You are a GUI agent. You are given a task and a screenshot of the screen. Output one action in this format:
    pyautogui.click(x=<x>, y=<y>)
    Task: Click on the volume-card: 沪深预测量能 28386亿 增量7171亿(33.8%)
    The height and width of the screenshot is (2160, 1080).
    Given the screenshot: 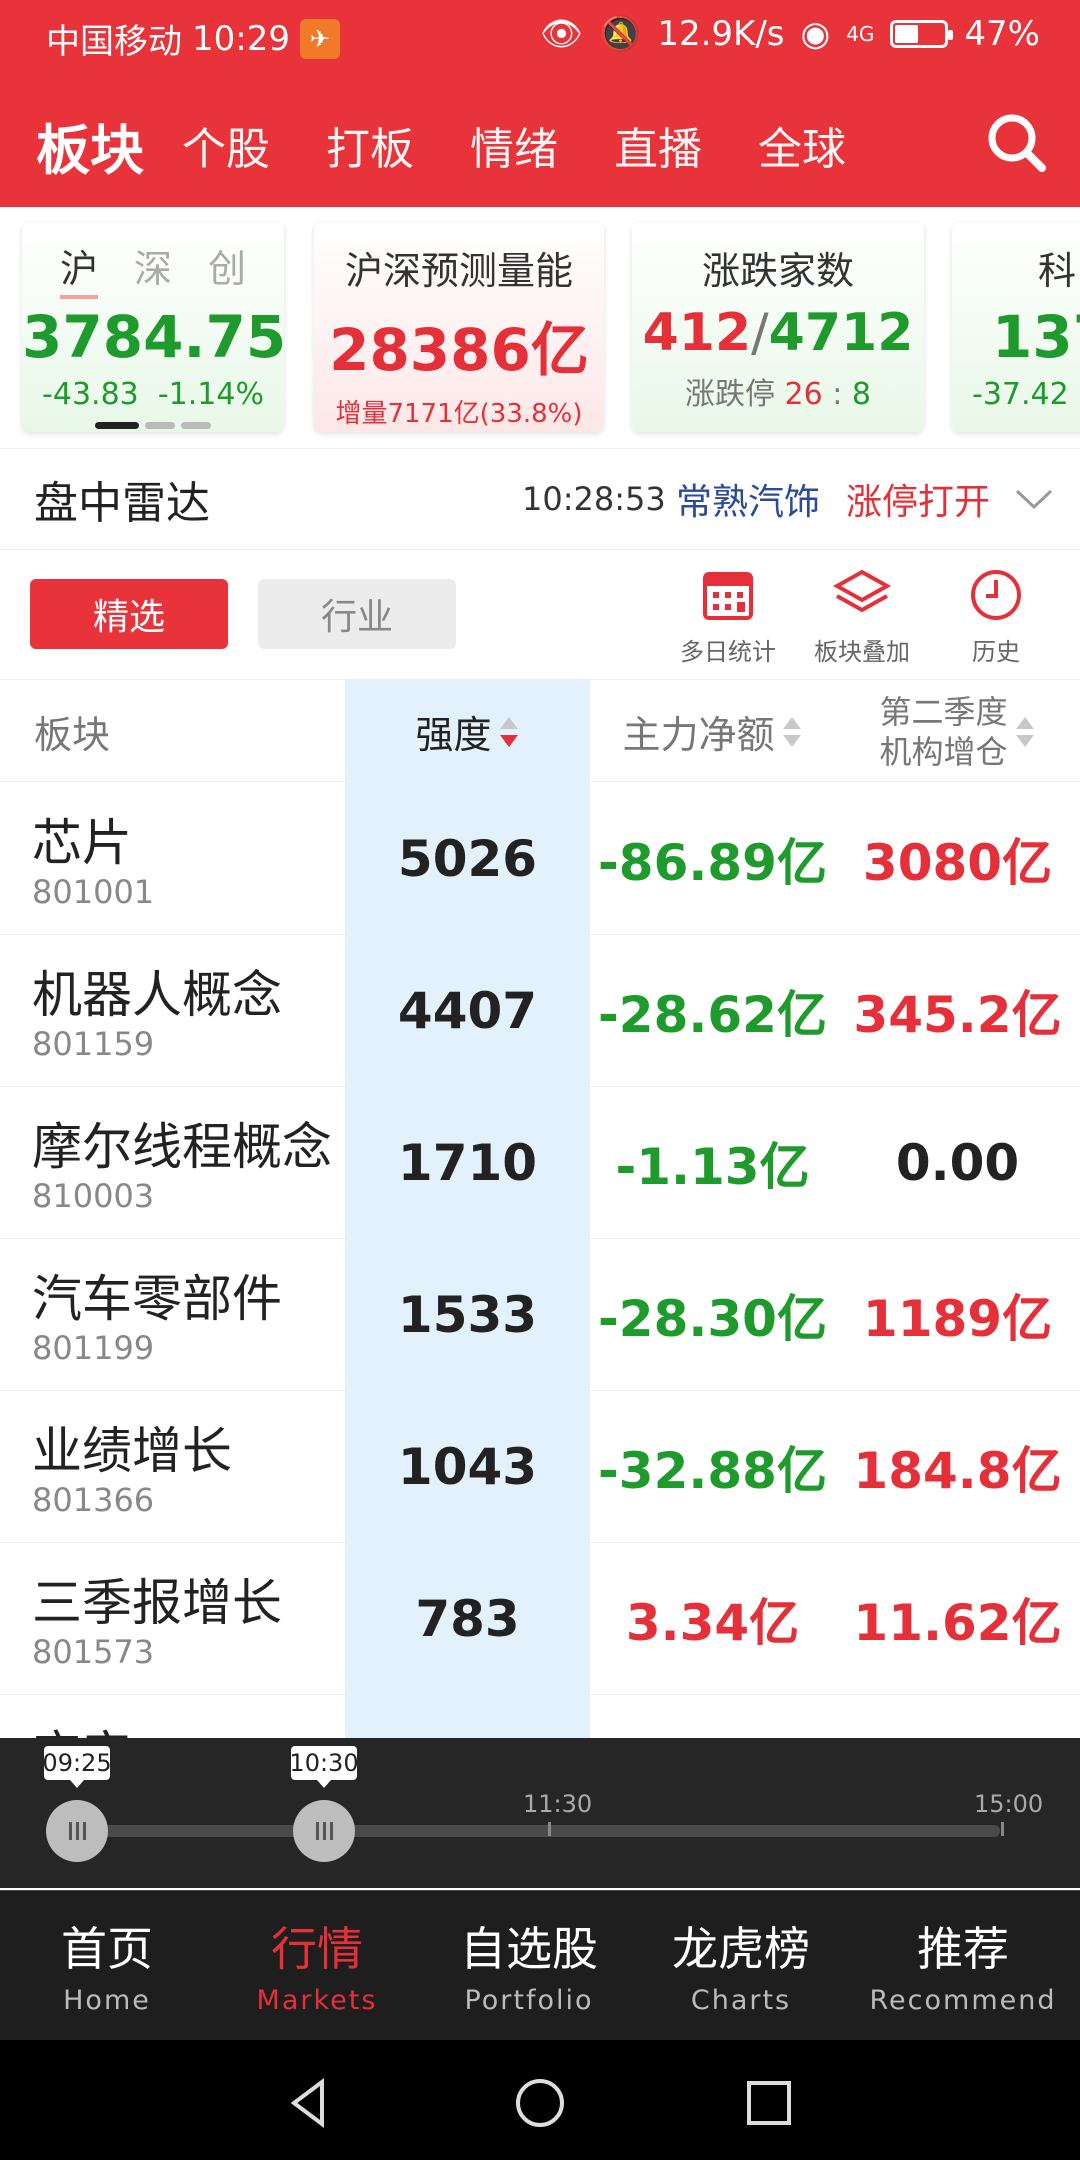 What is the action you would take?
    pyautogui.click(x=459, y=327)
    